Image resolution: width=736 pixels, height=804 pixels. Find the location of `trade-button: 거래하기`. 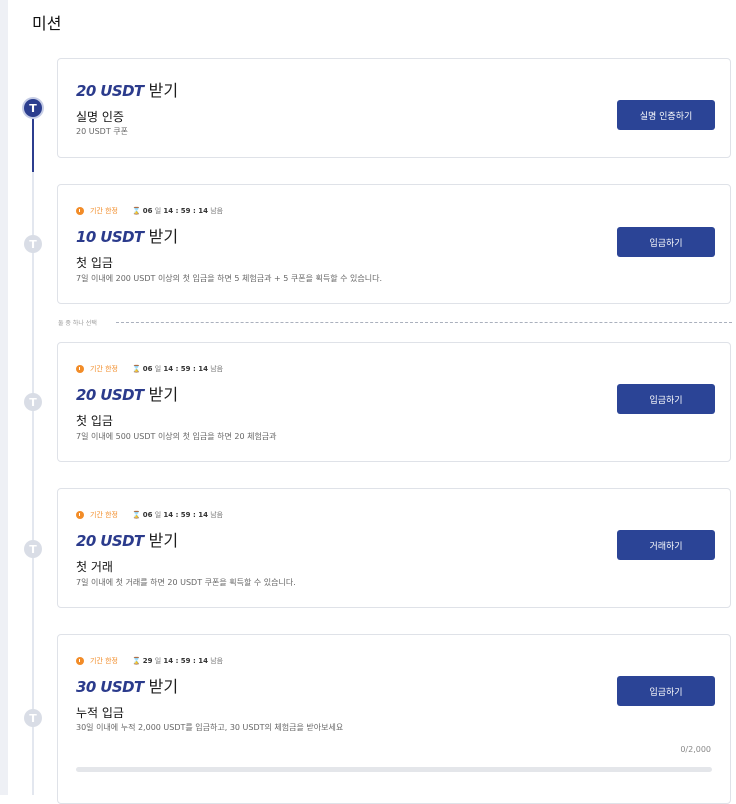

trade-button: 거래하기 is located at coordinates (666, 545).